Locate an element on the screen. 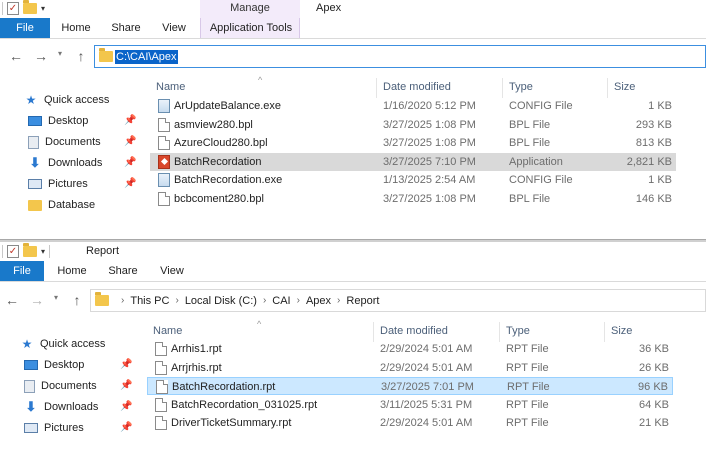  breadcrumb-apex: Apex is located at coordinates (318, 301).